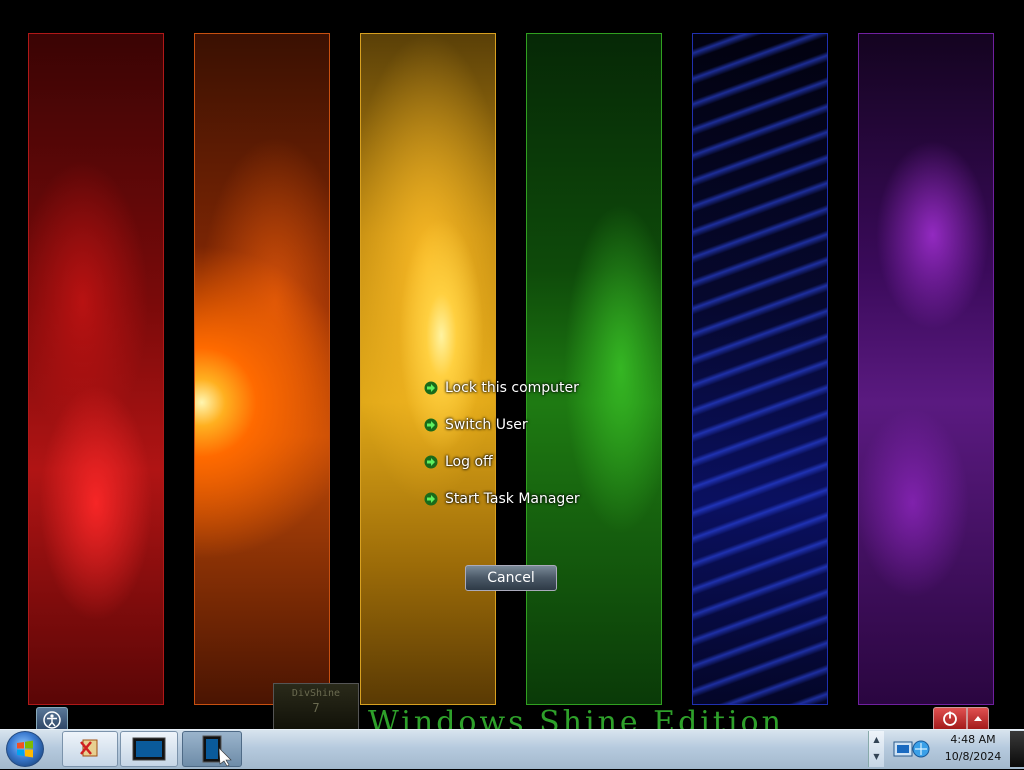 The width and height of the screenshot is (1024, 770). I want to click on network-icon, so click(911, 749).